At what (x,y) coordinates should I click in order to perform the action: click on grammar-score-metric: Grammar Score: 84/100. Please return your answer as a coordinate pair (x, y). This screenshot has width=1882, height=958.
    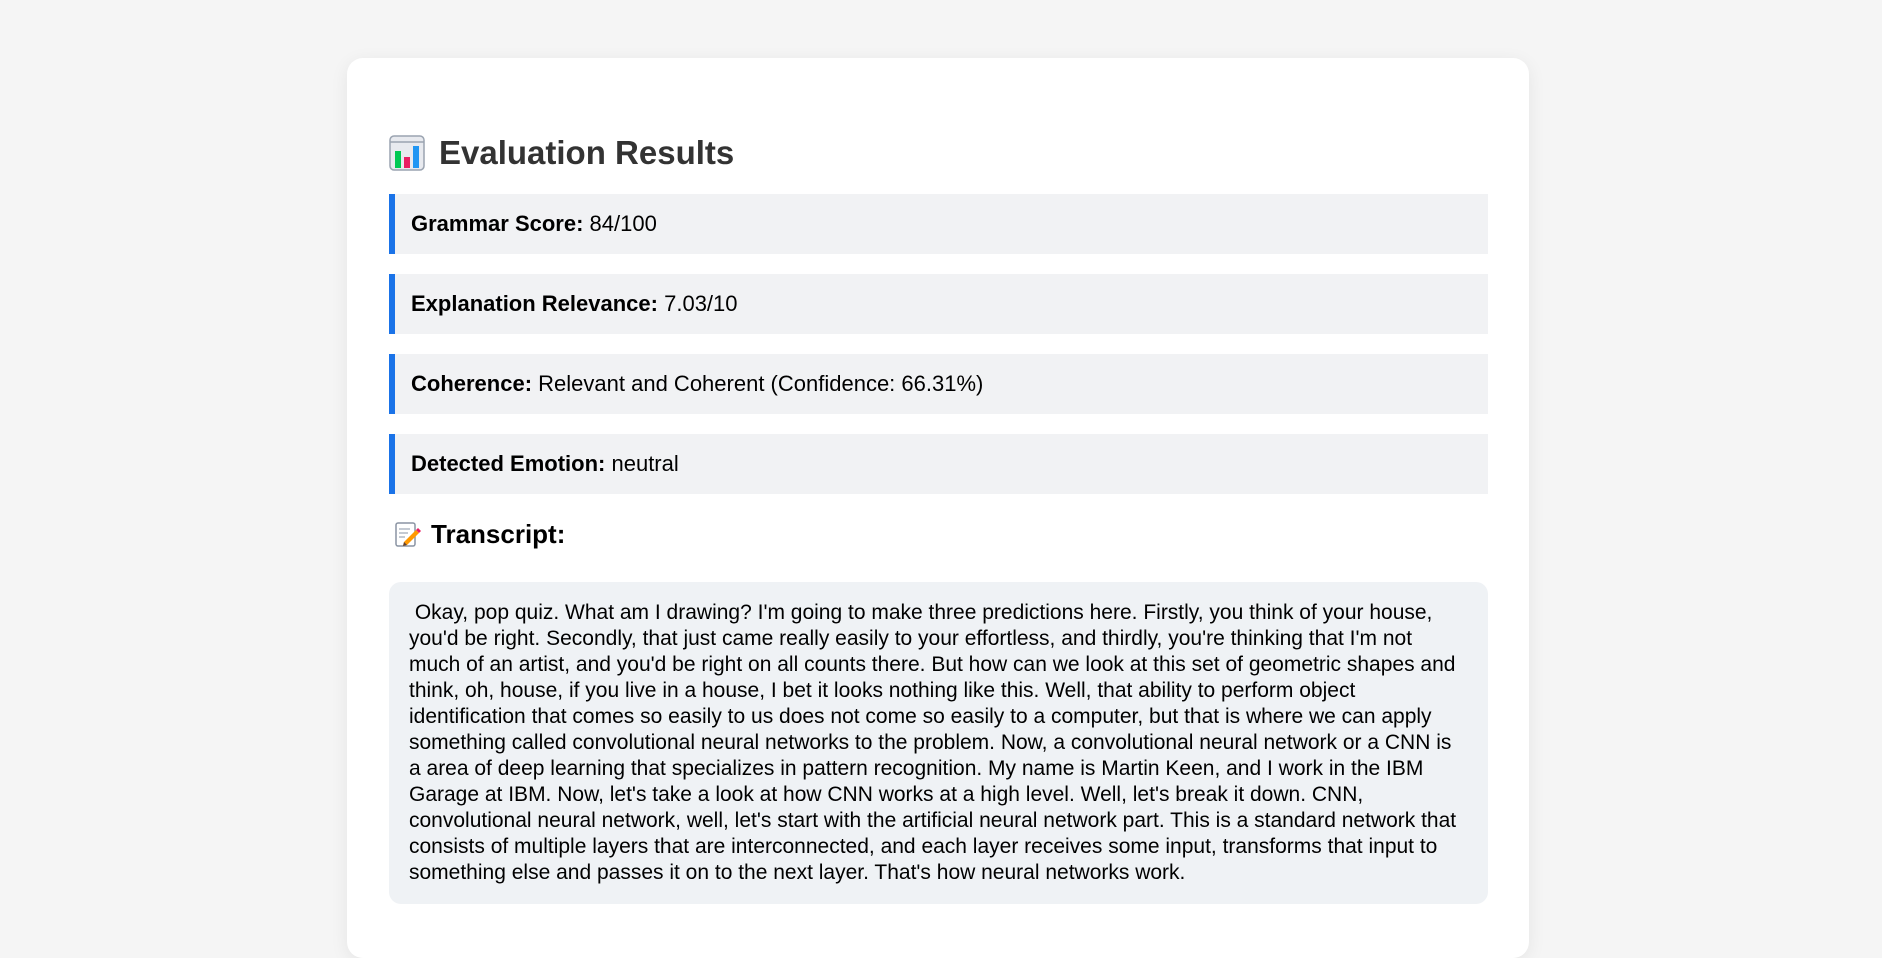
    Looking at the image, I should click on (938, 224).